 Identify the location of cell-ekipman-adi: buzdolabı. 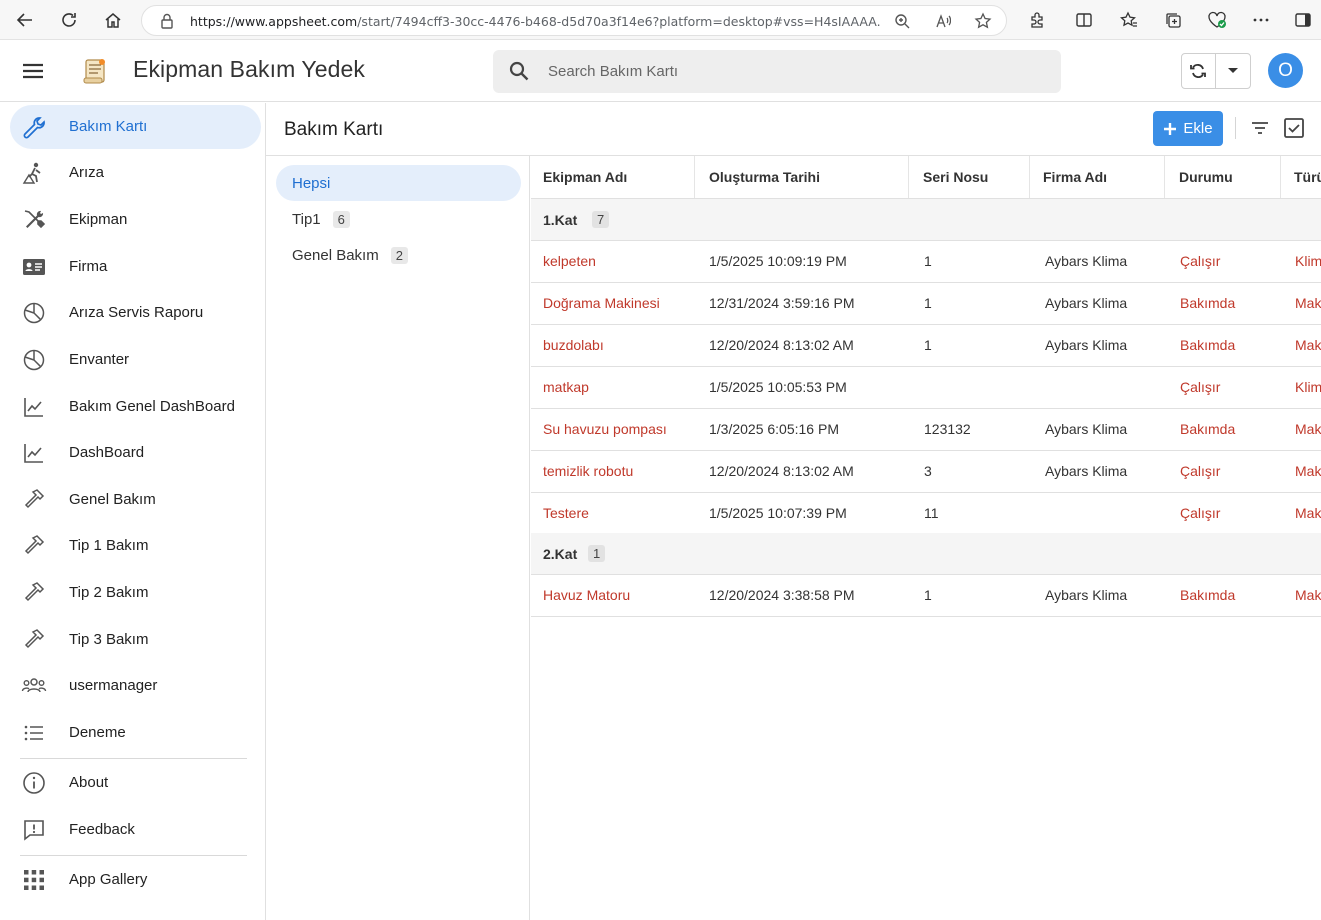
(573, 345).